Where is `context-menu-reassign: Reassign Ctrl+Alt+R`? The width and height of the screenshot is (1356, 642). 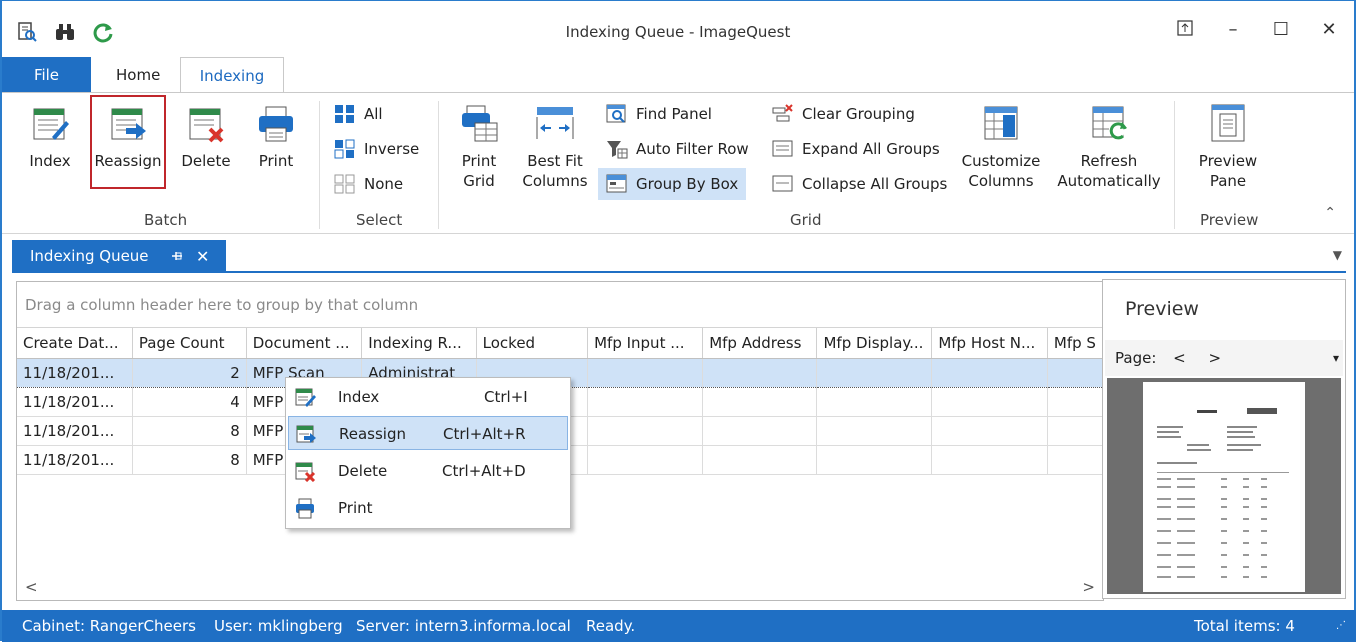 context-menu-reassign: Reassign Ctrl+Alt+R is located at coordinates (428, 433).